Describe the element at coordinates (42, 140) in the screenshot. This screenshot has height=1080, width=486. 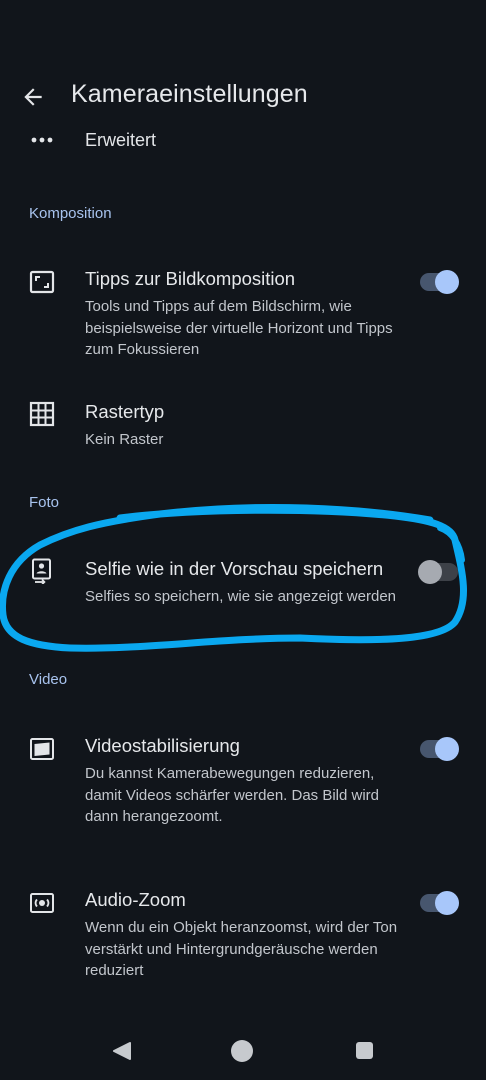
I see `more-dots-icon` at that location.